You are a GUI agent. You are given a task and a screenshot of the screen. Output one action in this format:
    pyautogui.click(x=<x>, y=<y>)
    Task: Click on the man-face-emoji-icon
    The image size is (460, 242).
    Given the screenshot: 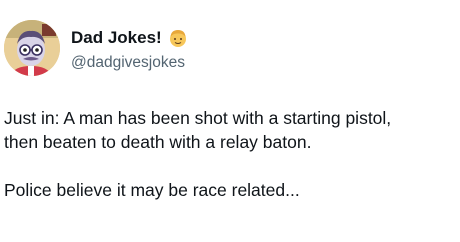 What is the action you would take?
    pyautogui.click(x=178, y=38)
    